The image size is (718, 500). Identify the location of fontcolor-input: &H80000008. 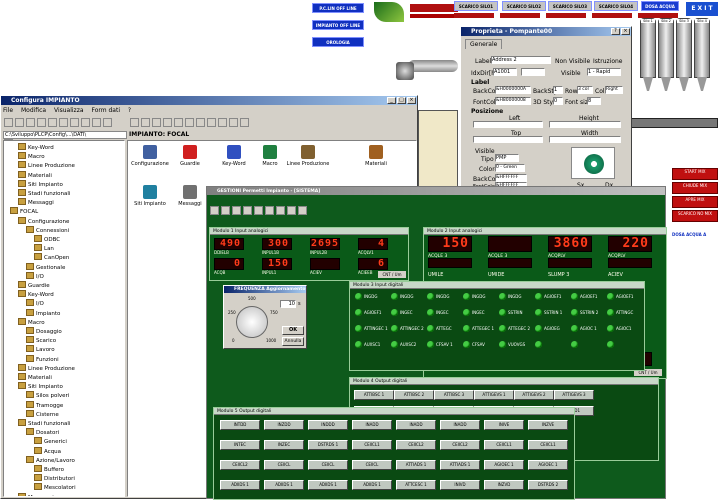
(513, 101).